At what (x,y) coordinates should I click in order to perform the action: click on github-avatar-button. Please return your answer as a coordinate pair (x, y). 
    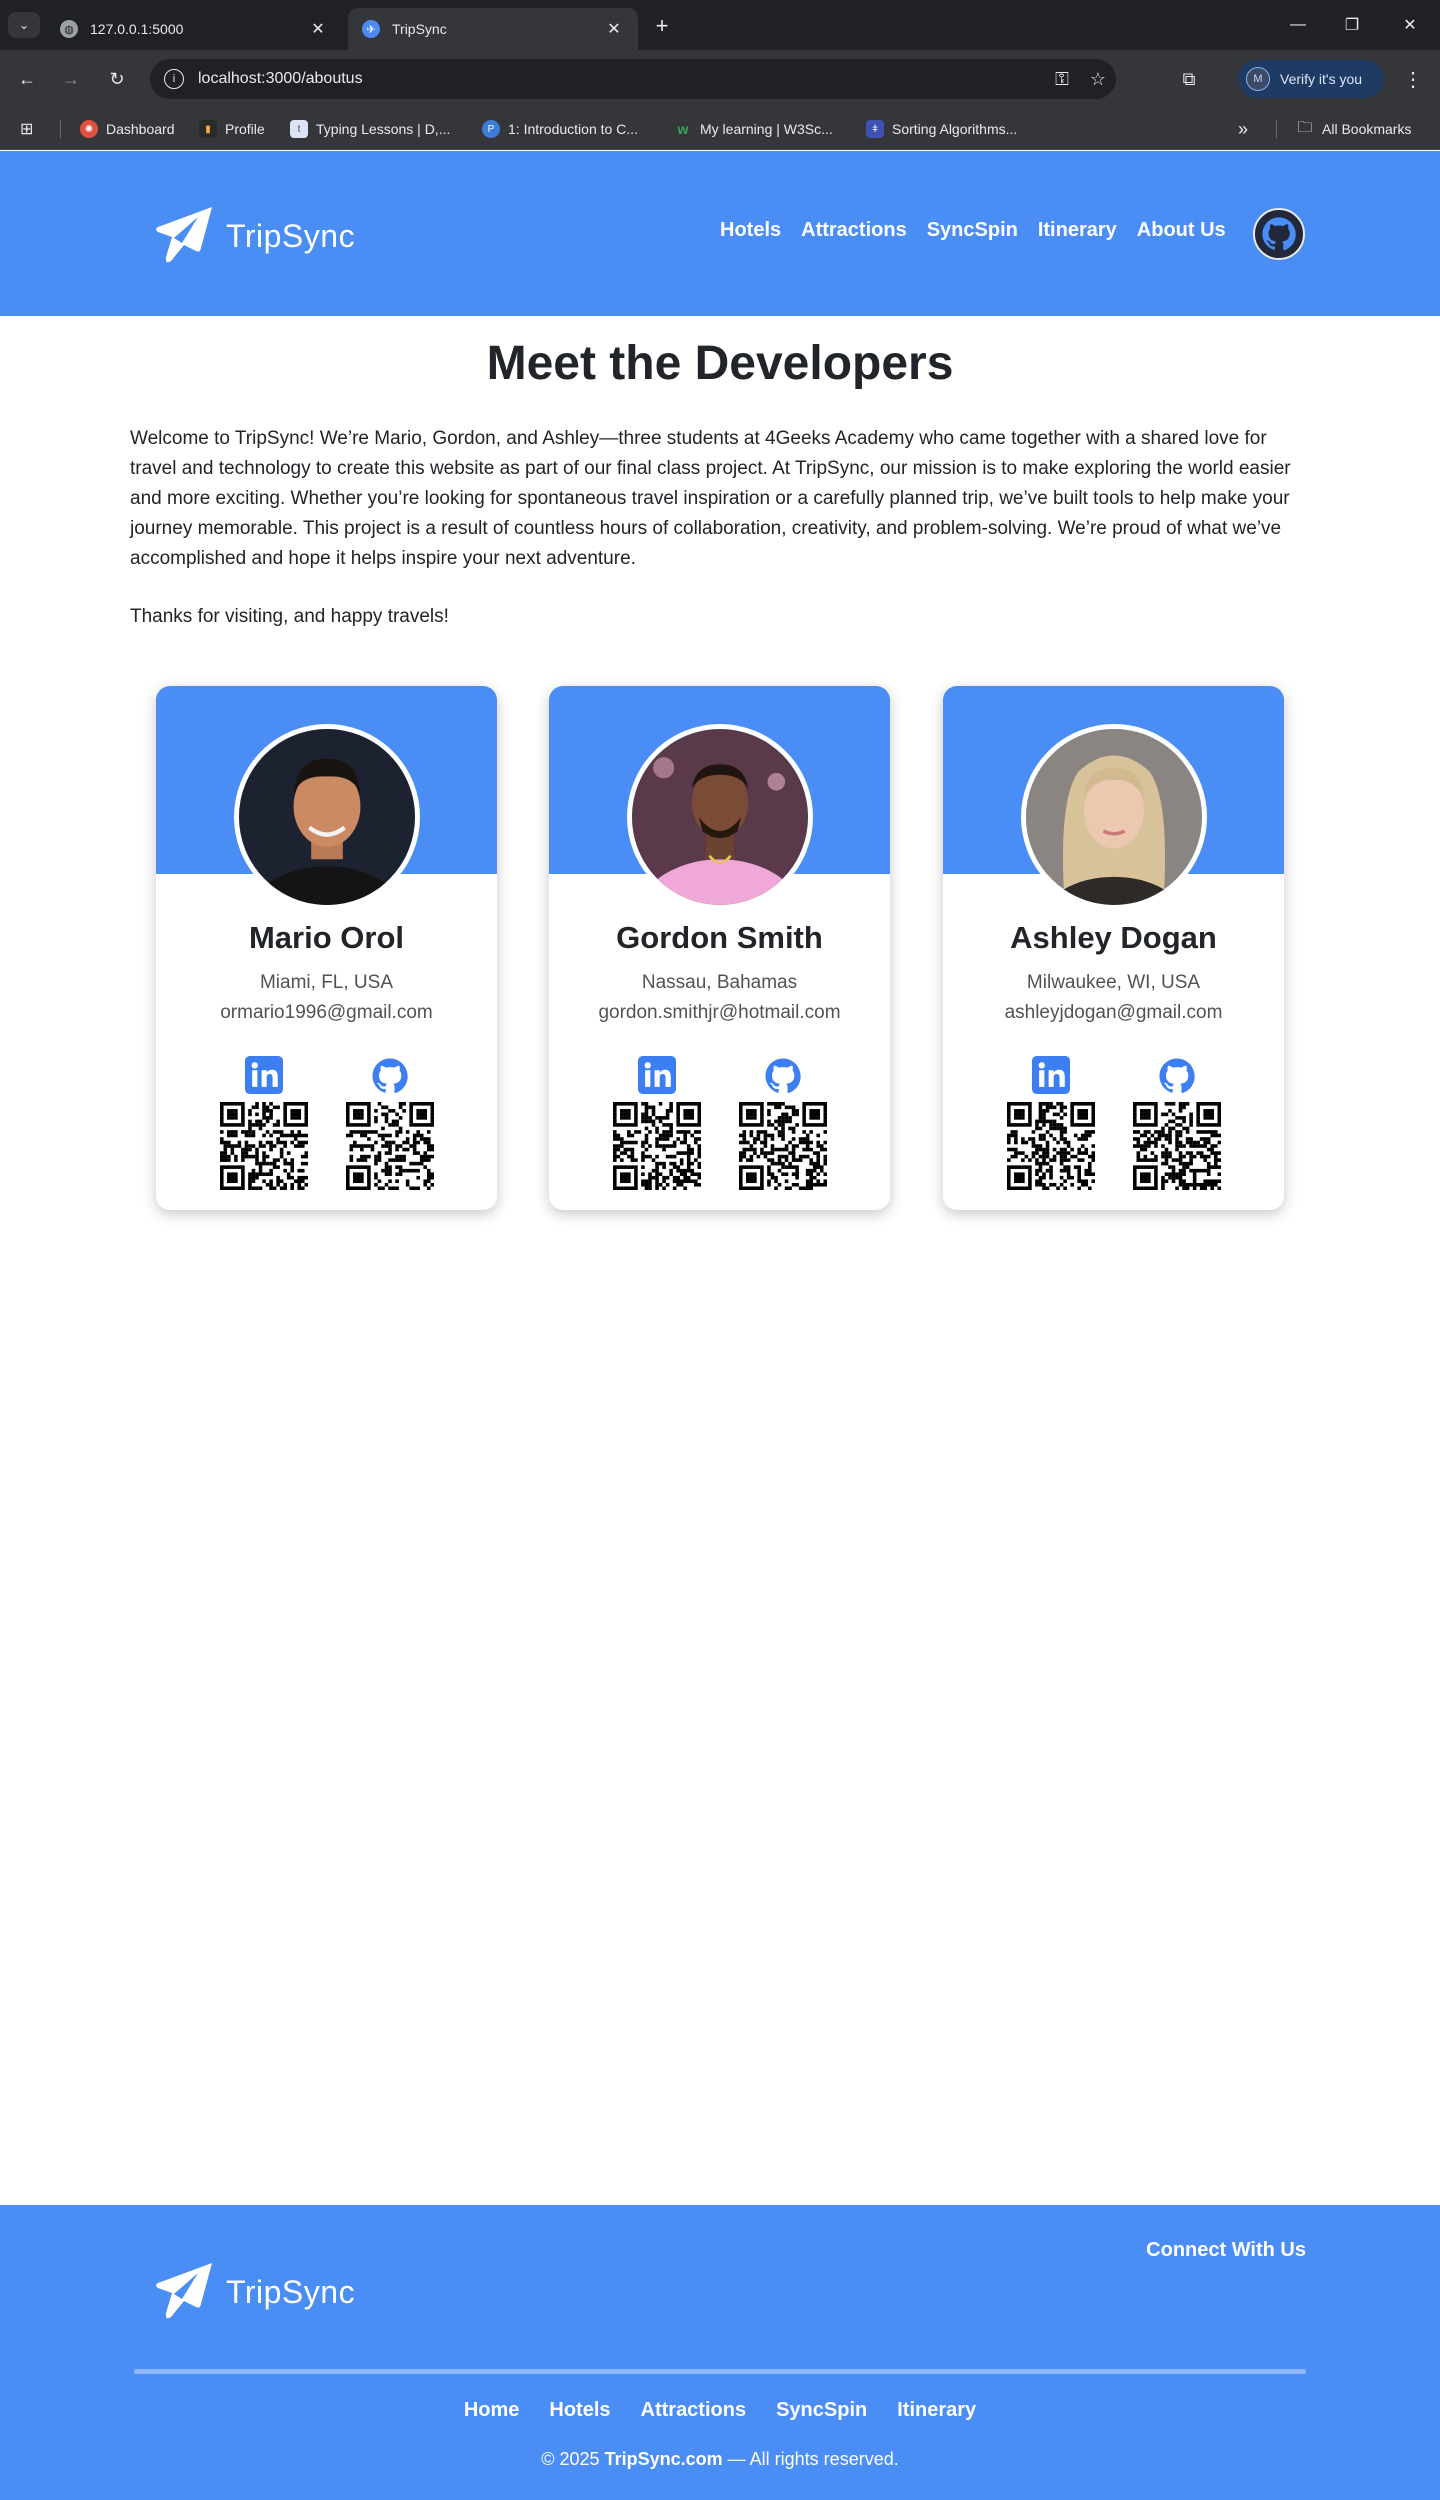
    Looking at the image, I should click on (1279, 234).